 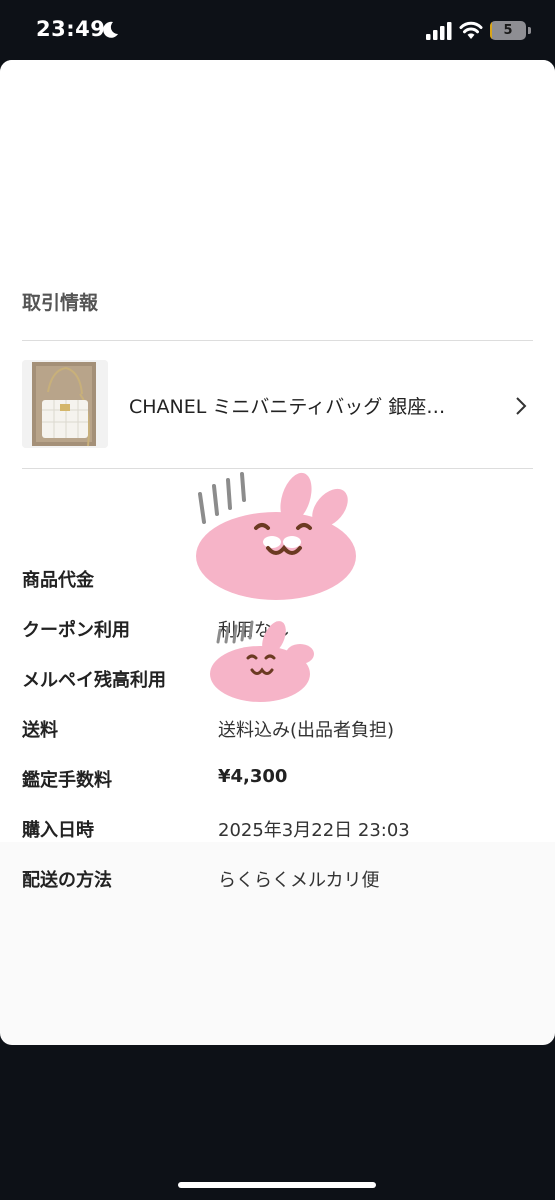 I want to click on product-thumbnail, so click(x=65, y=404).